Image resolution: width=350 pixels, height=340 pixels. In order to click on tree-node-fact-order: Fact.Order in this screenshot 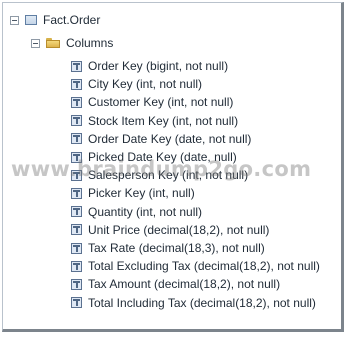, I will do `click(55, 20)`.